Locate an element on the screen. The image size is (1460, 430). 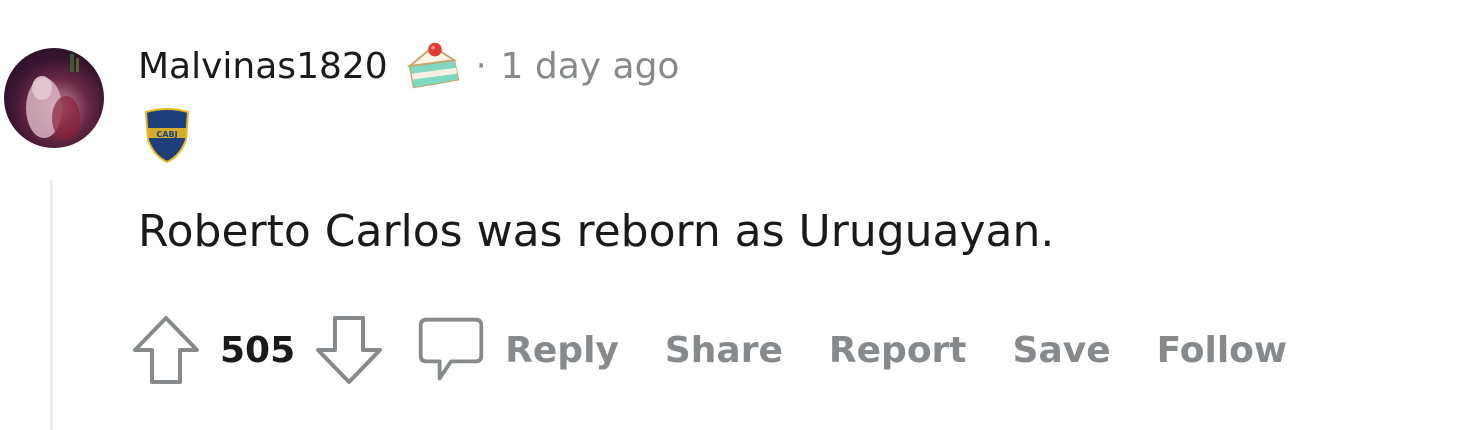
share-button: Share is located at coordinates (724, 350).